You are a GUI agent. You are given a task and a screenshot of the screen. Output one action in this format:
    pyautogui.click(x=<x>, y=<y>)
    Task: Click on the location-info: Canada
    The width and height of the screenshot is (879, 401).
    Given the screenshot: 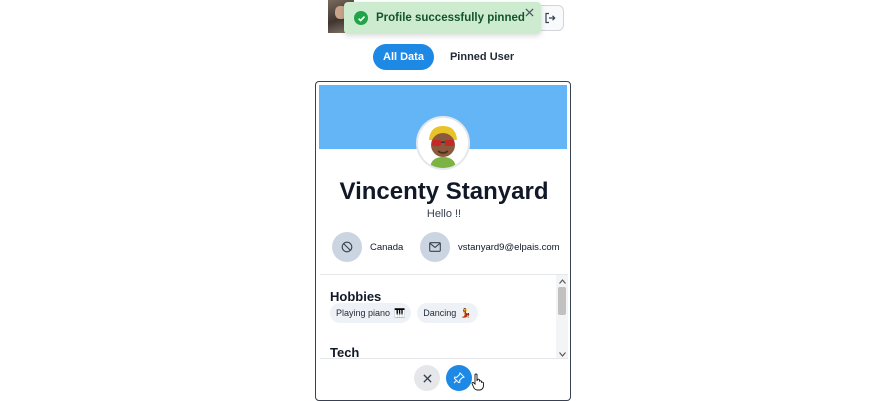 What is the action you would take?
    pyautogui.click(x=367, y=247)
    